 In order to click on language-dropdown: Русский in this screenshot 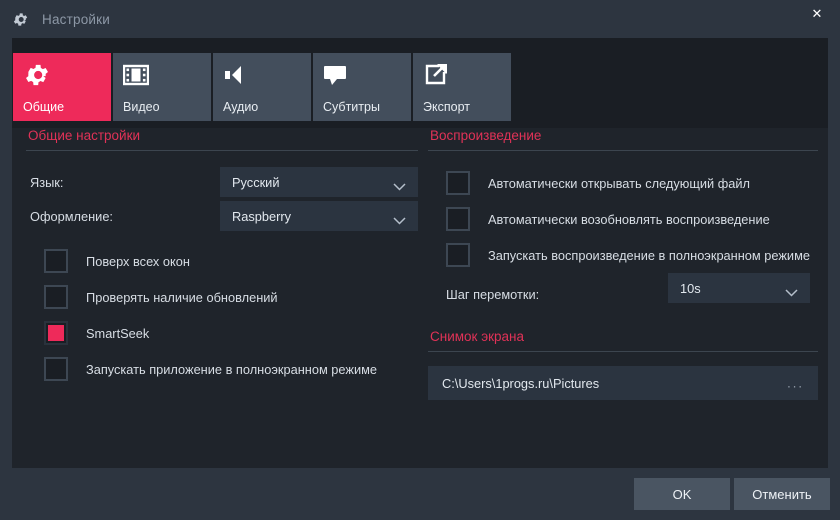, I will do `click(319, 182)`.